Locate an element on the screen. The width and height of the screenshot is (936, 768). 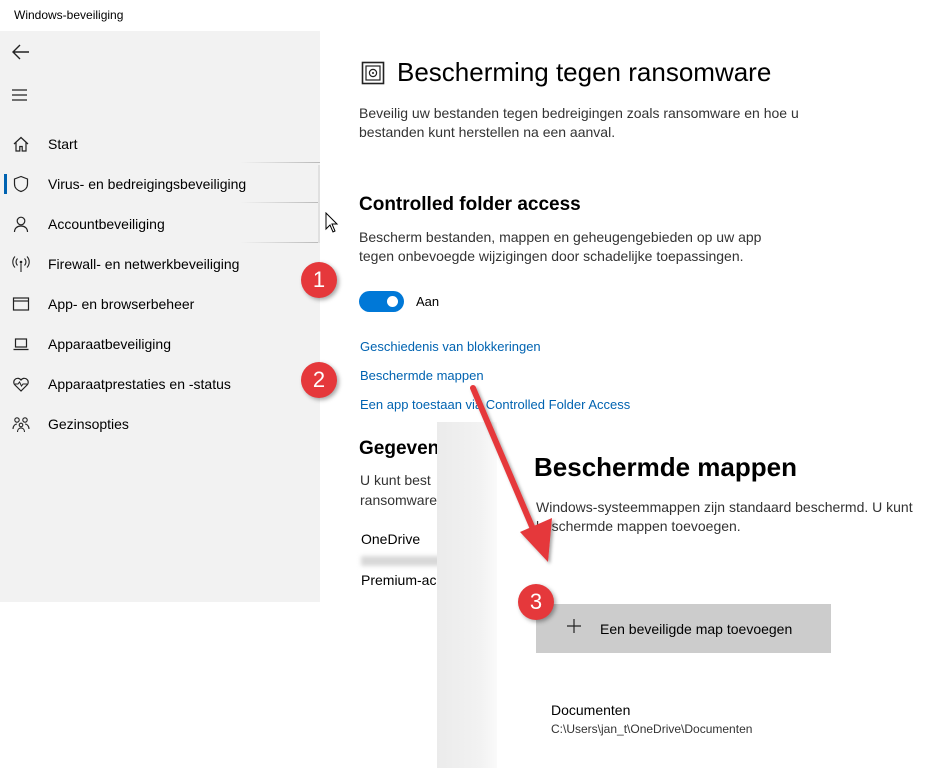
person-icon is located at coordinates (21, 224).